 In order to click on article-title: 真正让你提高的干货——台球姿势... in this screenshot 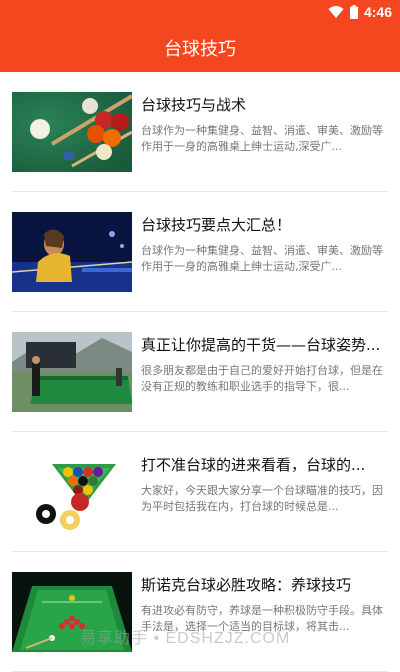, I will do `click(261, 345)`.